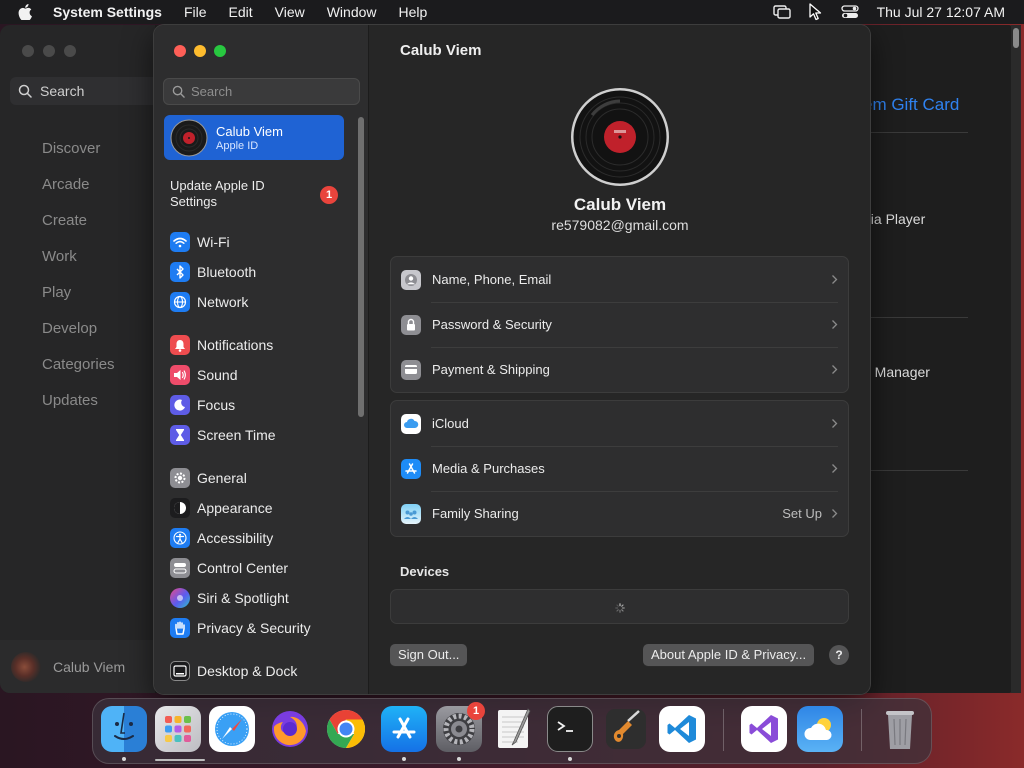  Describe the element at coordinates (78, 365) in the screenshot. I see `bg-nav-categories: Categories` at that location.